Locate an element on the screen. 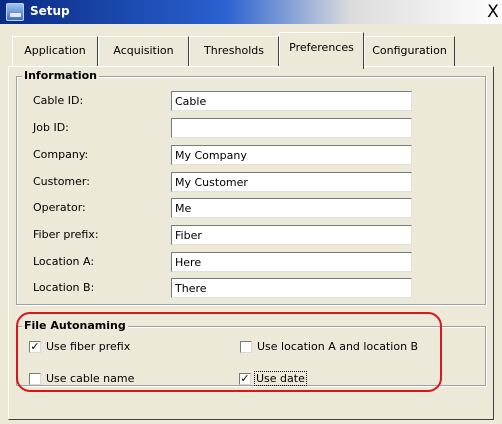 The width and height of the screenshot is (502, 424). use-cable-name-label: Use cable name is located at coordinates (90, 378).